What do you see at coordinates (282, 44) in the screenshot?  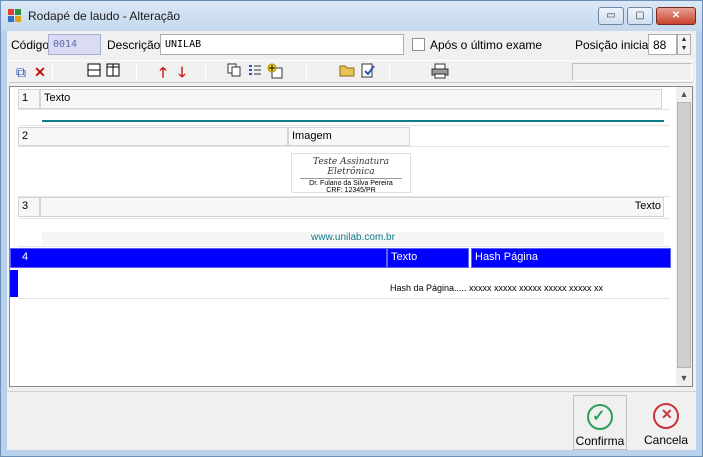 I see `descricao-field: UNILAB` at bounding box center [282, 44].